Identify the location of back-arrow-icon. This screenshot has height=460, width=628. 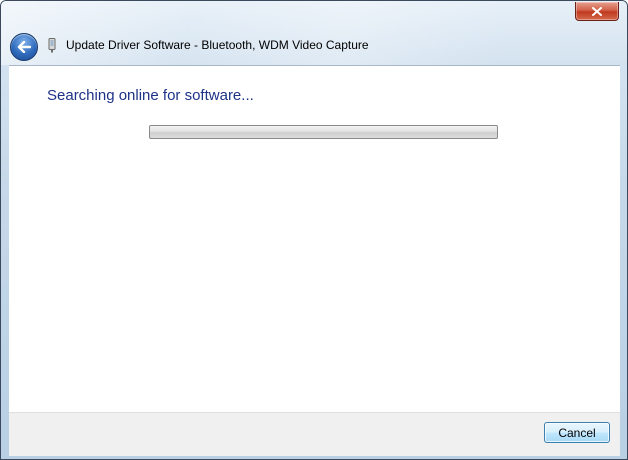
(24, 47).